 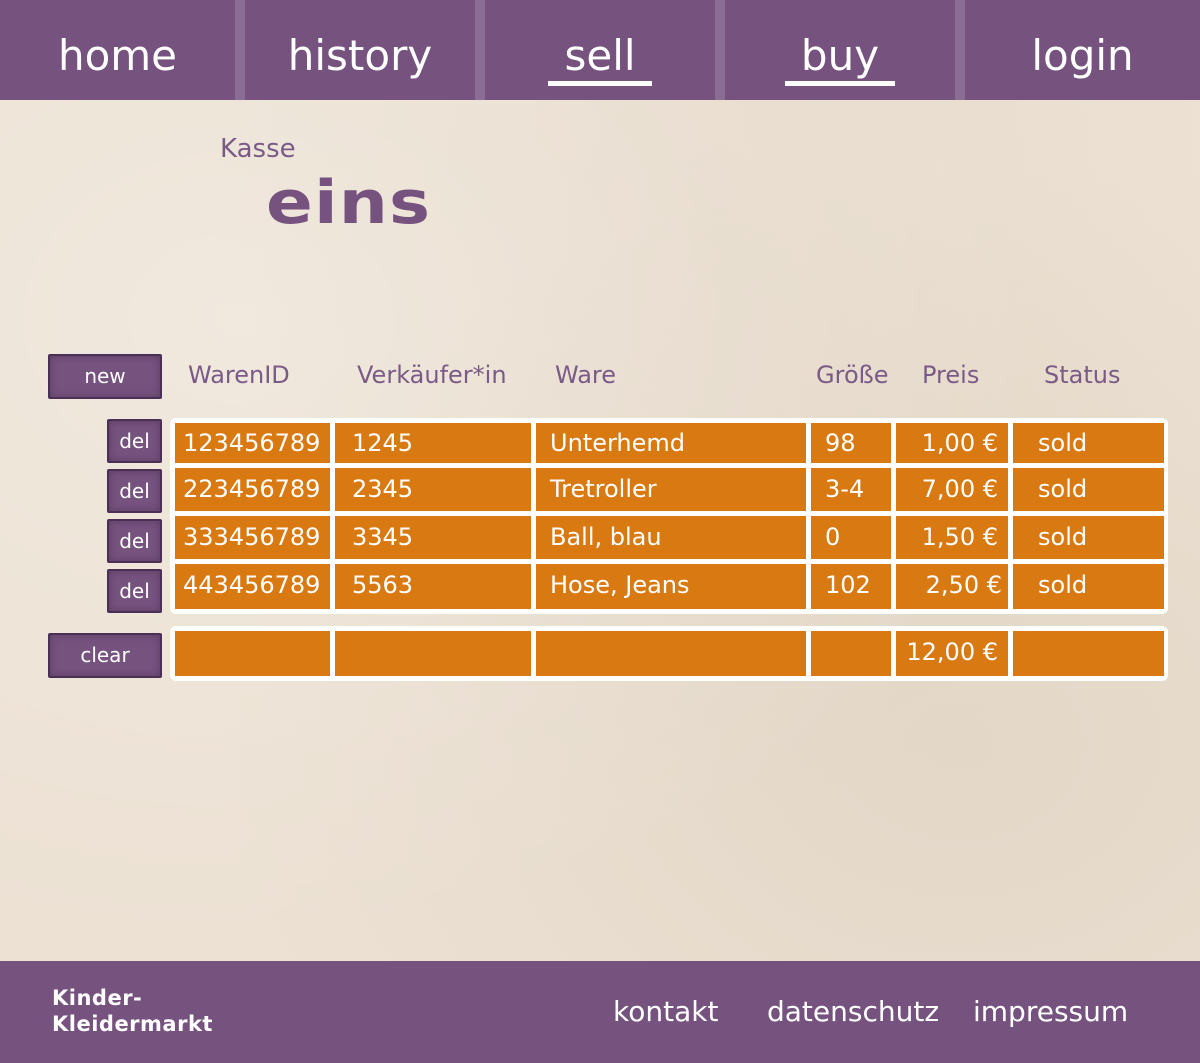 I want to click on total-price: 12,00 €, so click(x=952, y=653).